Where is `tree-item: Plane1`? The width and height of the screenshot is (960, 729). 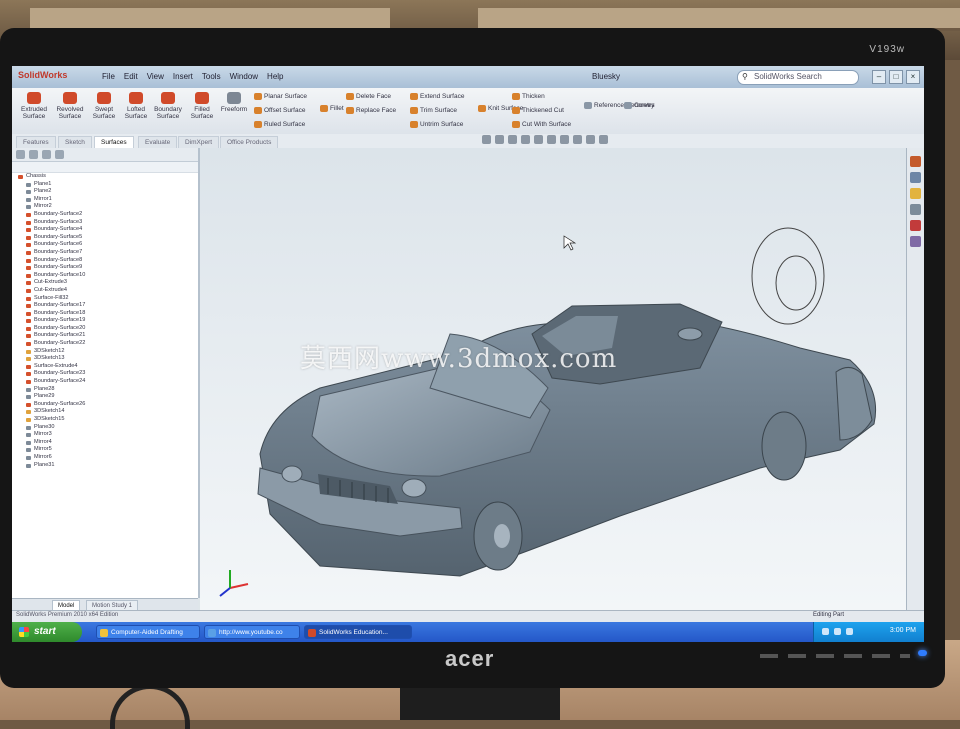 tree-item: Plane1 is located at coordinates (105, 185).